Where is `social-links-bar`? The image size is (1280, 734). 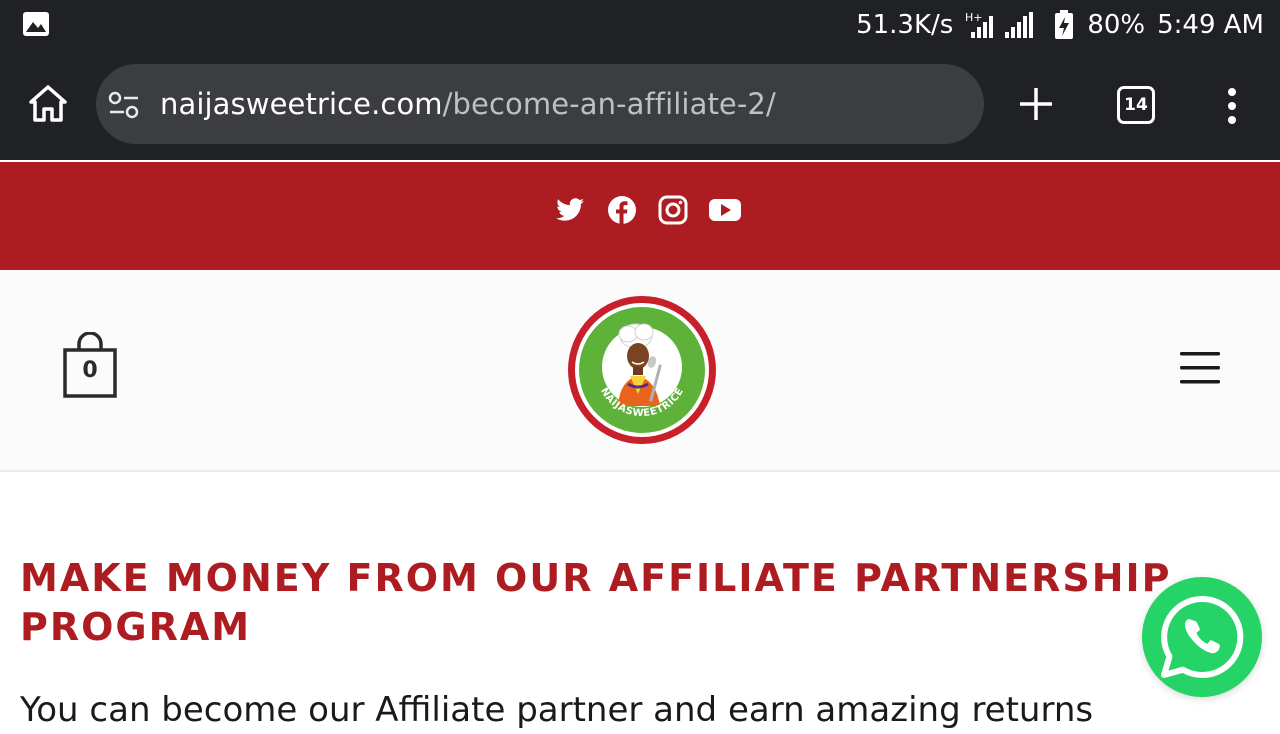
social-links-bar is located at coordinates (640, 216).